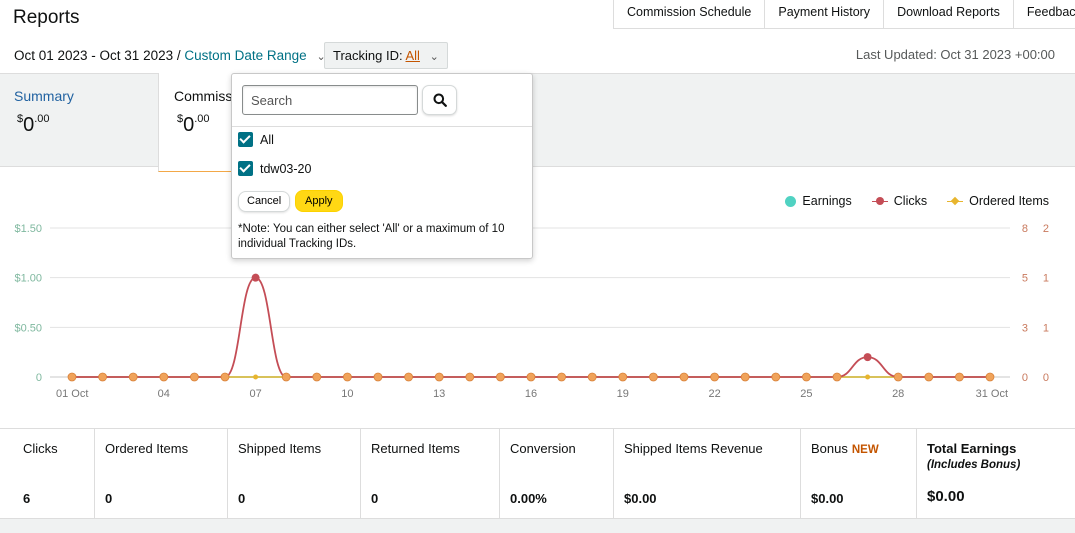 The height and width of the screenshot is (533, 1075). I want to click on stat-value: 0, so click(109, 498).